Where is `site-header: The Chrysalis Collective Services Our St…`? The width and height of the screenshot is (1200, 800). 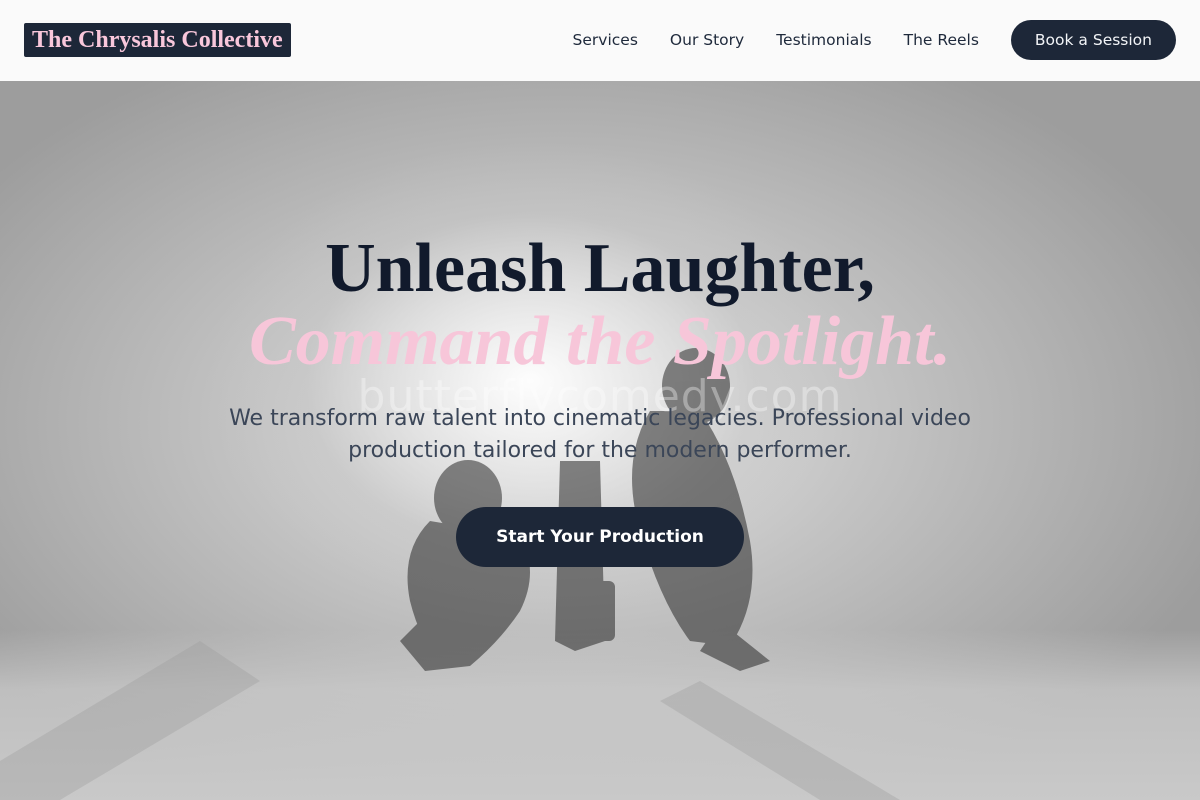 site-header: The Chrysalis Collective Services Our St… is located at coordinates (600, 40).